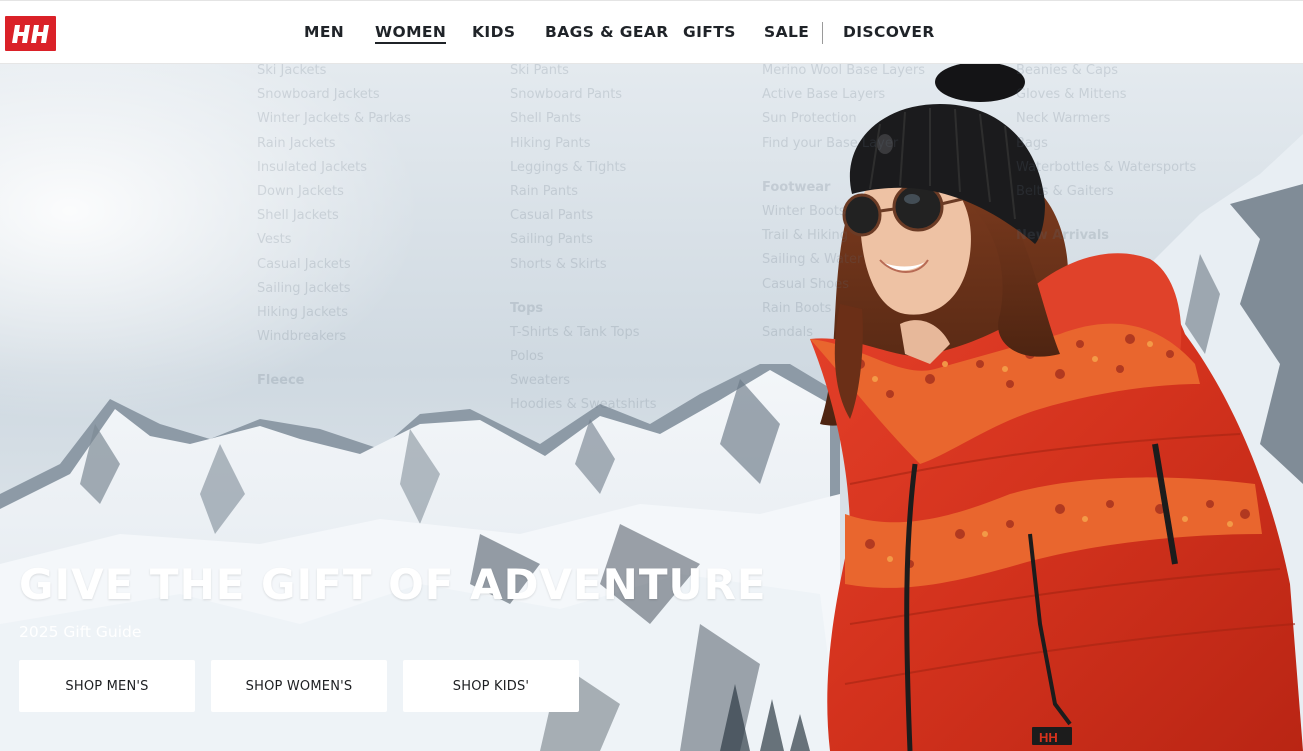 The image size is (1303, 751). Describe the element at coordinates (324, 32) in the screenshot. I see `nav-men: MEN` at that location.